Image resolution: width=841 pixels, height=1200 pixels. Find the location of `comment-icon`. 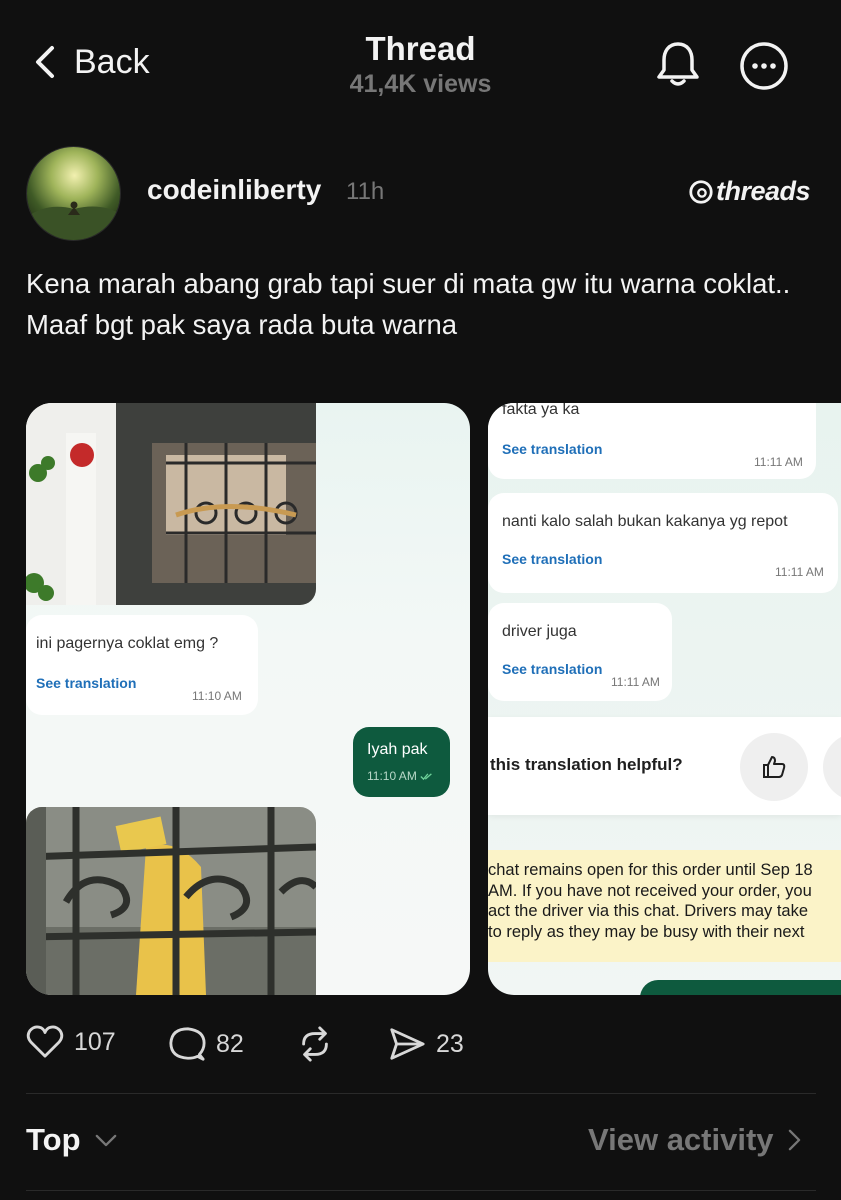

comment-icon is located at coordinates (187, 1044).